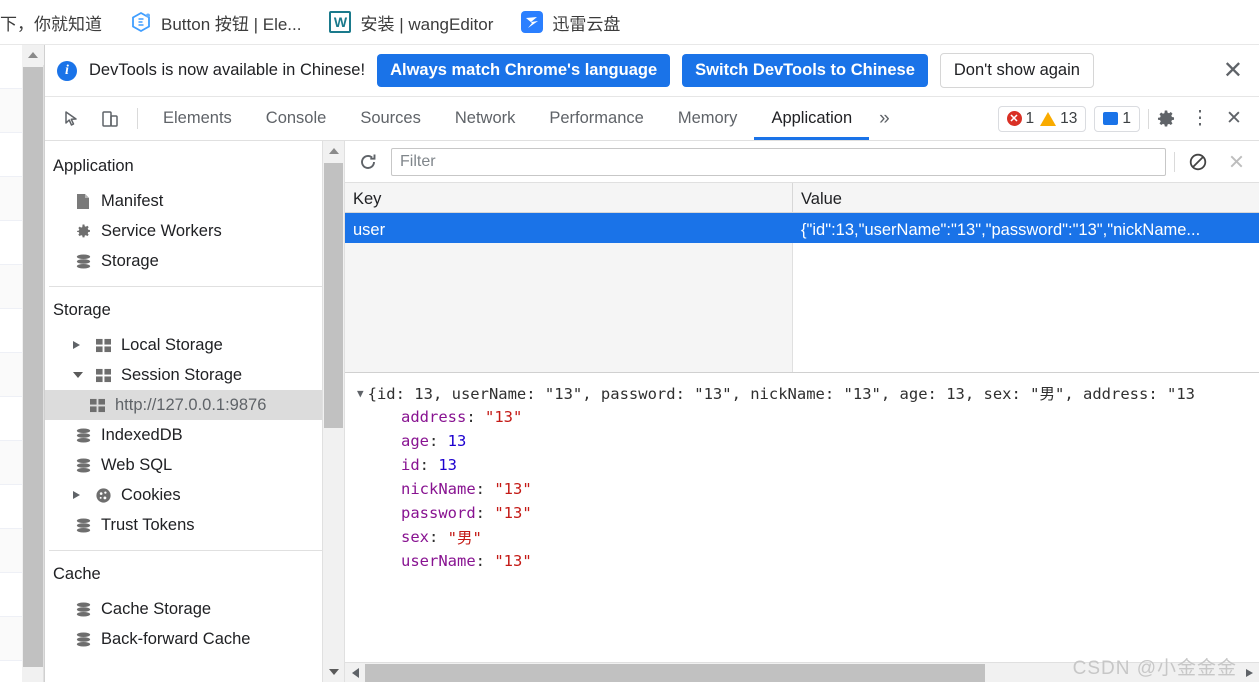 The image size is (1259, 682). What do you see at coordinates (415, 537) in the screenshot?
I see `property-key: sex` at bounding box center [415, 537].